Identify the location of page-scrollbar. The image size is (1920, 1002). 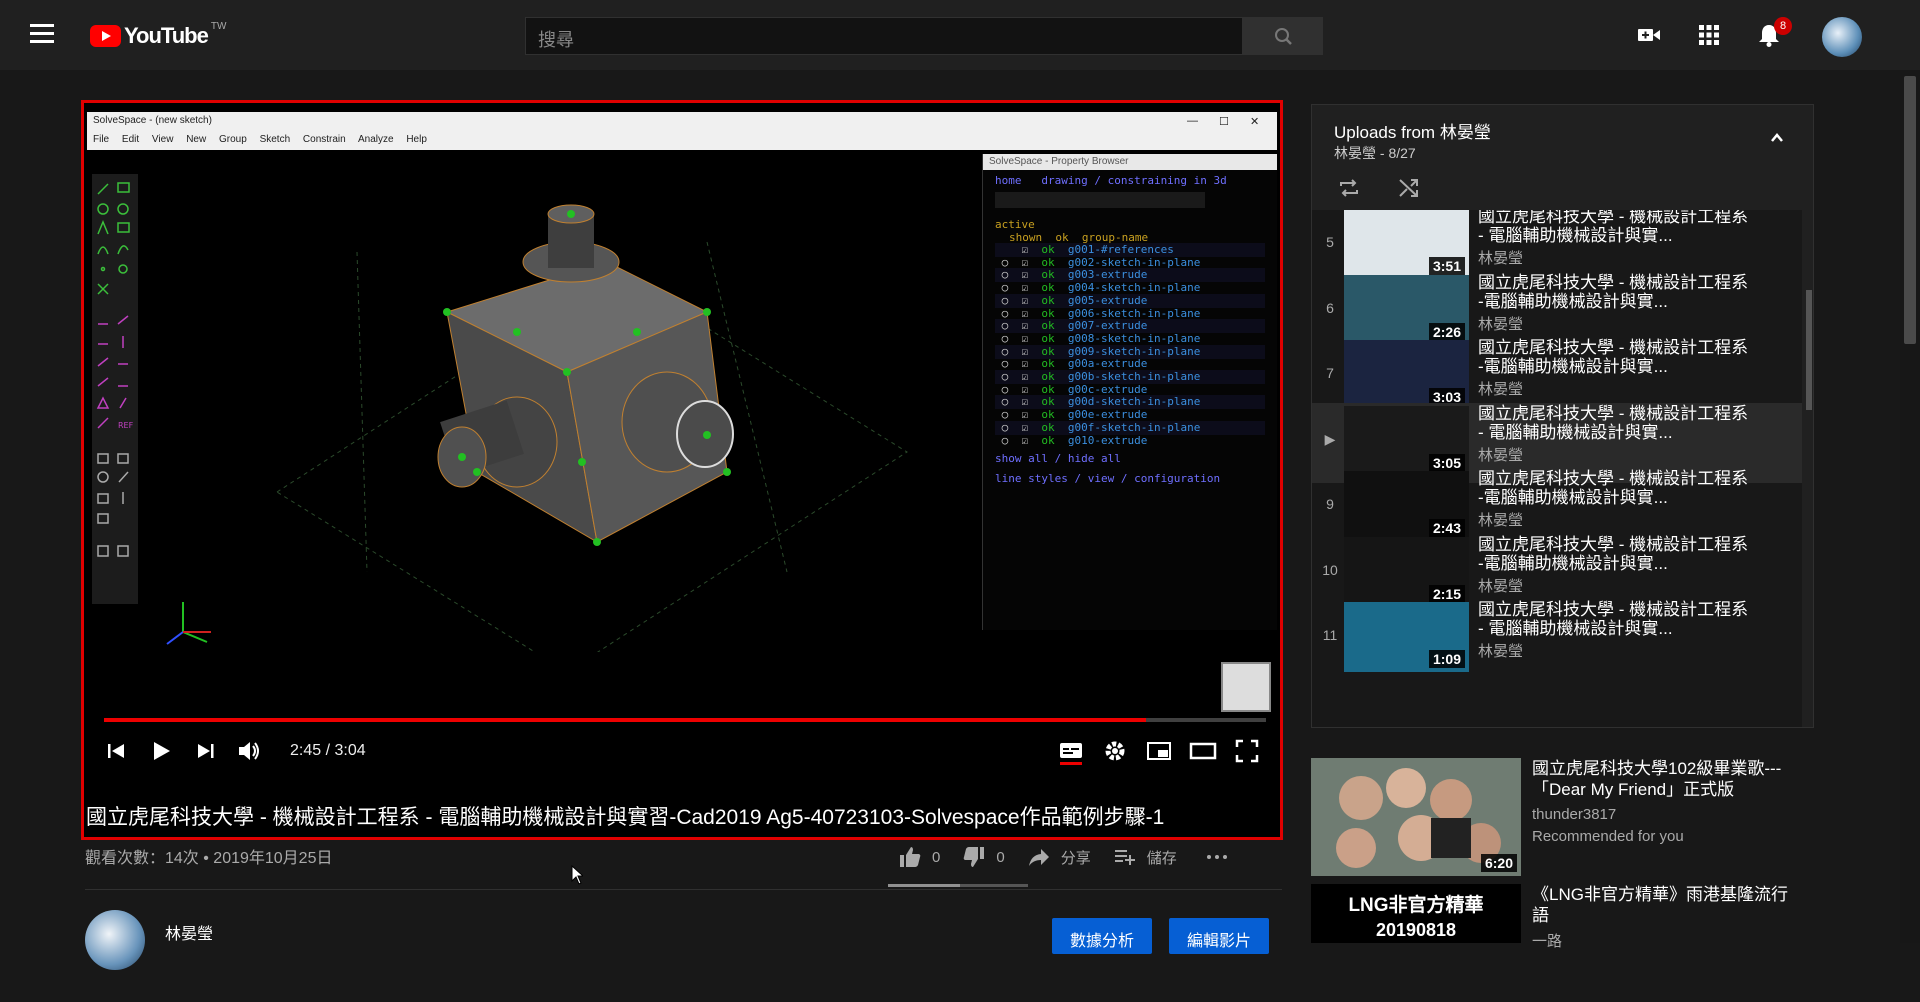
(1910, 506).